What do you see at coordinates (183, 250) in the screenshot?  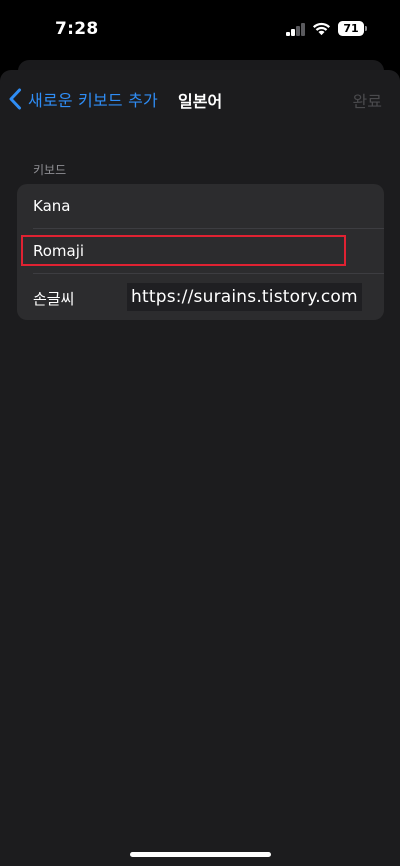 I see `highlight-annotation` at bounding box center [183, 250].